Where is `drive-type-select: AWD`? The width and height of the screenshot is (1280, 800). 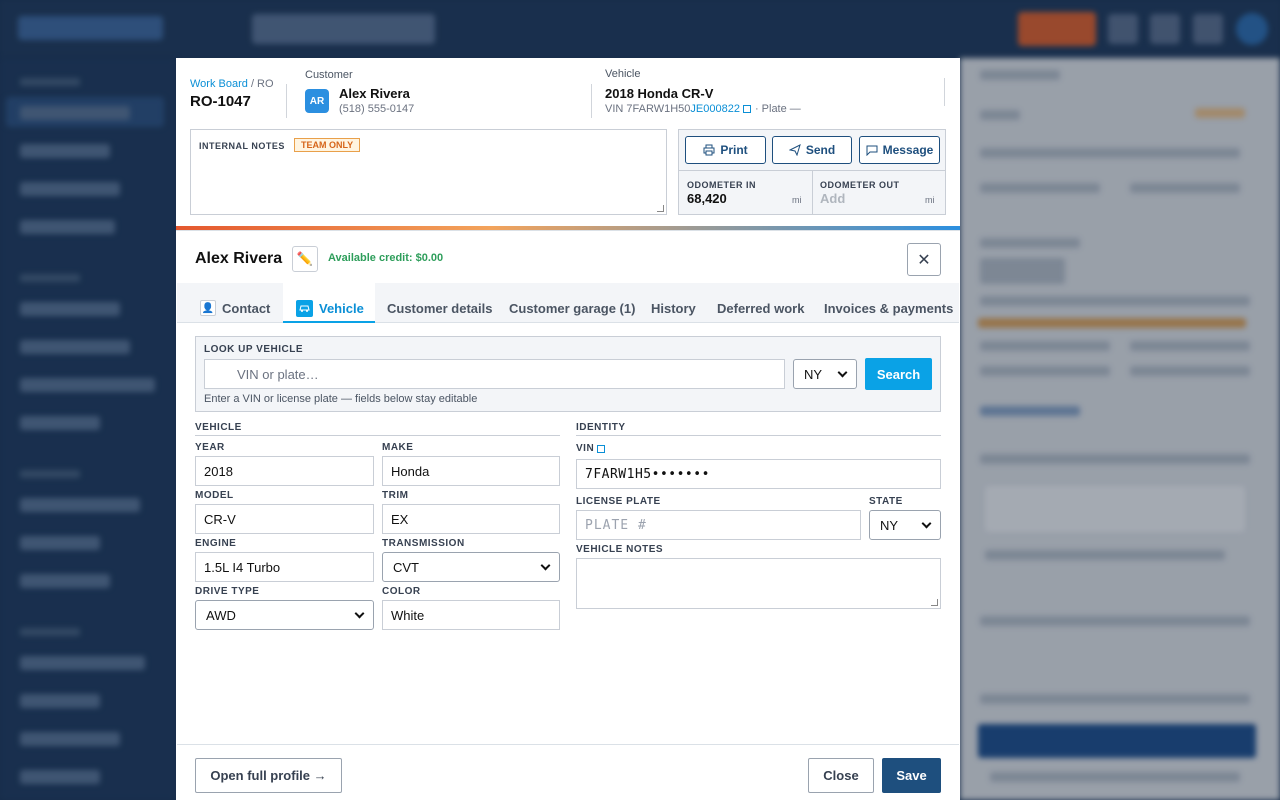 drive-type-select: AWD is located at coordinates (284, 615).